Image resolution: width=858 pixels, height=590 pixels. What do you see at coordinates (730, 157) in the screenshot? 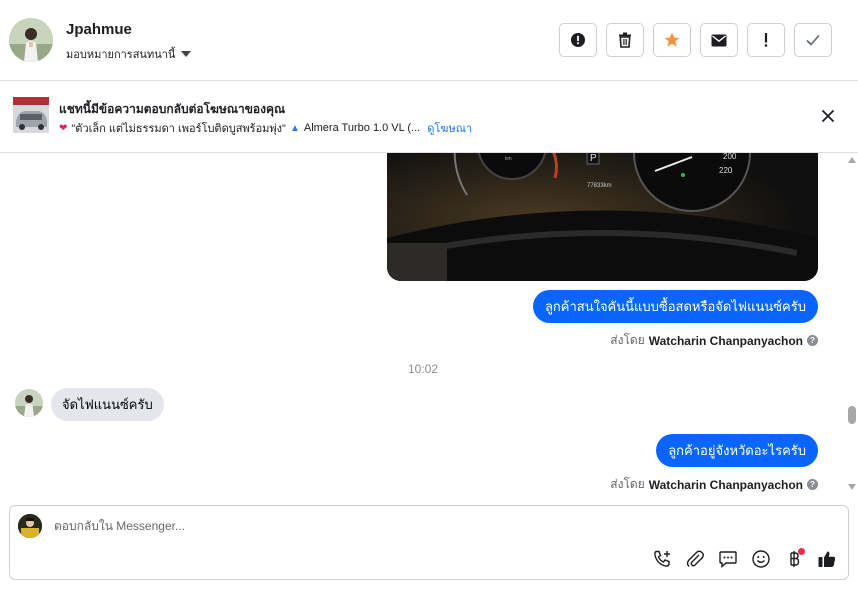
I see `tach-label-200: 200` at bounding box center [730, 157].